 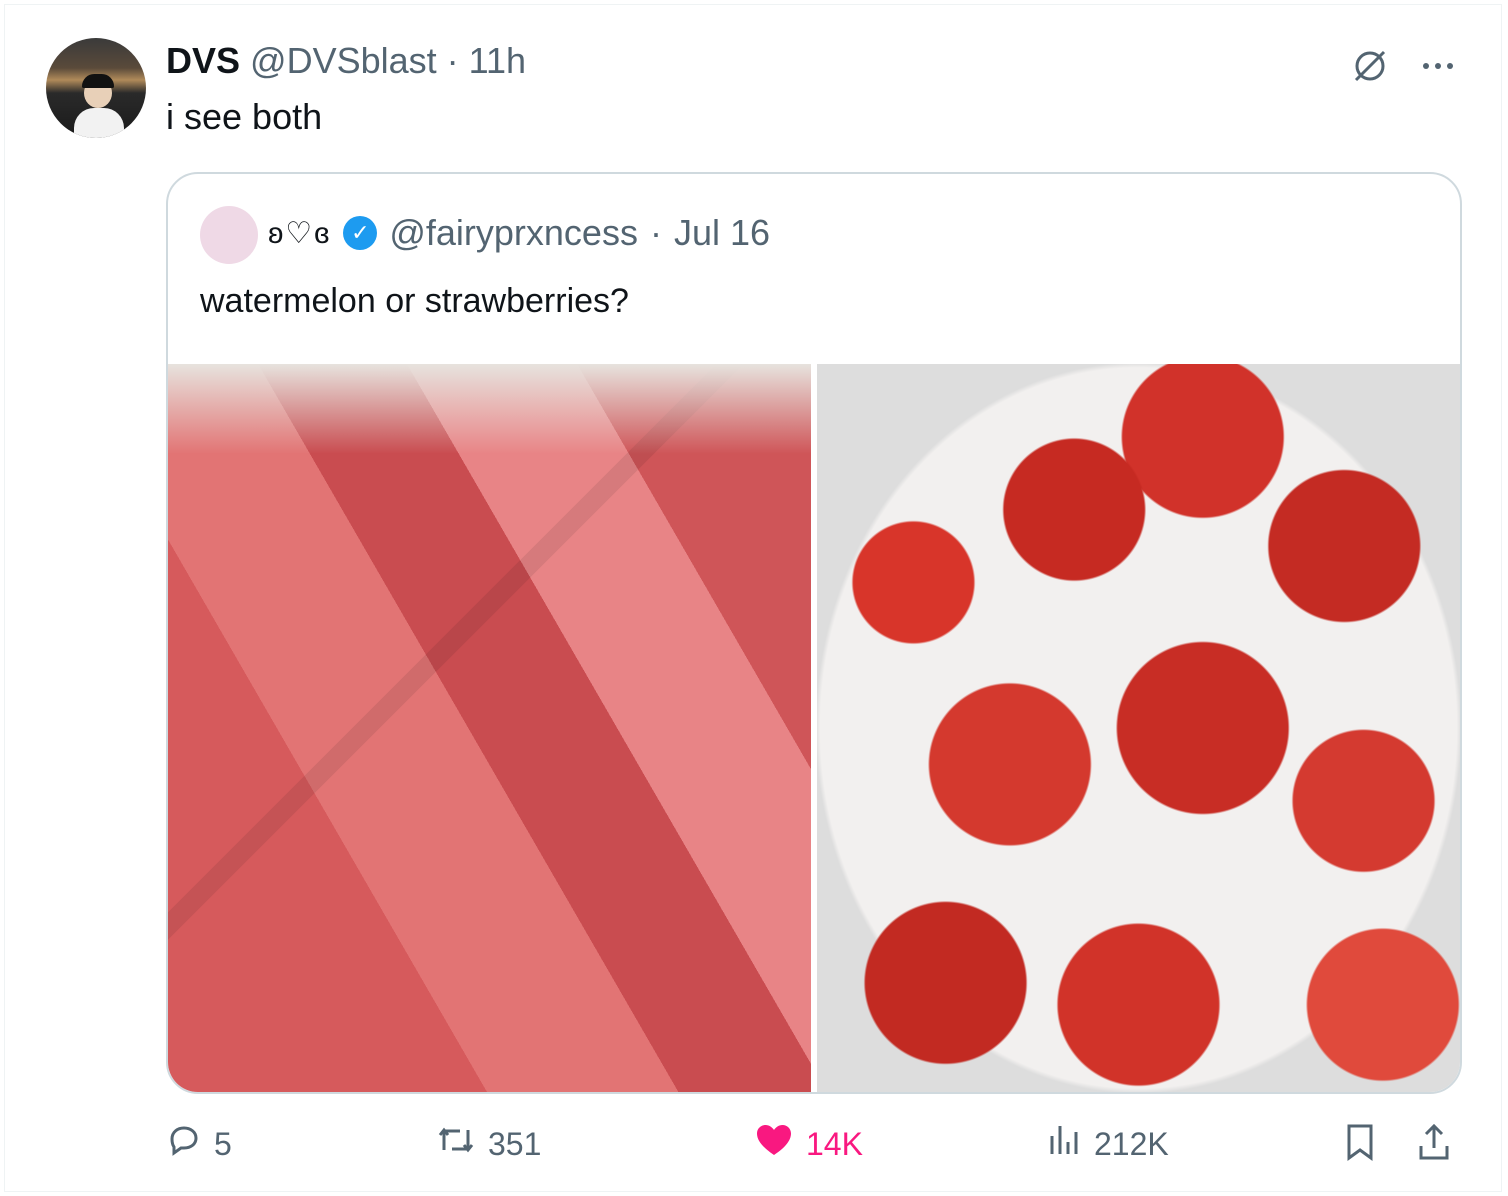 I want to click on more-icon, so click(x=1438, y=70).